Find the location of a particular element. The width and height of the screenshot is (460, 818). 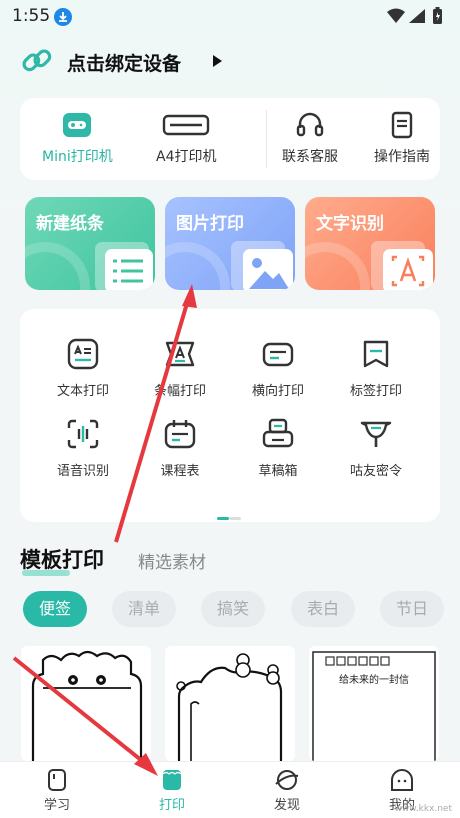

tool-label: 条幅打印 is located at coordinates (179, 391).